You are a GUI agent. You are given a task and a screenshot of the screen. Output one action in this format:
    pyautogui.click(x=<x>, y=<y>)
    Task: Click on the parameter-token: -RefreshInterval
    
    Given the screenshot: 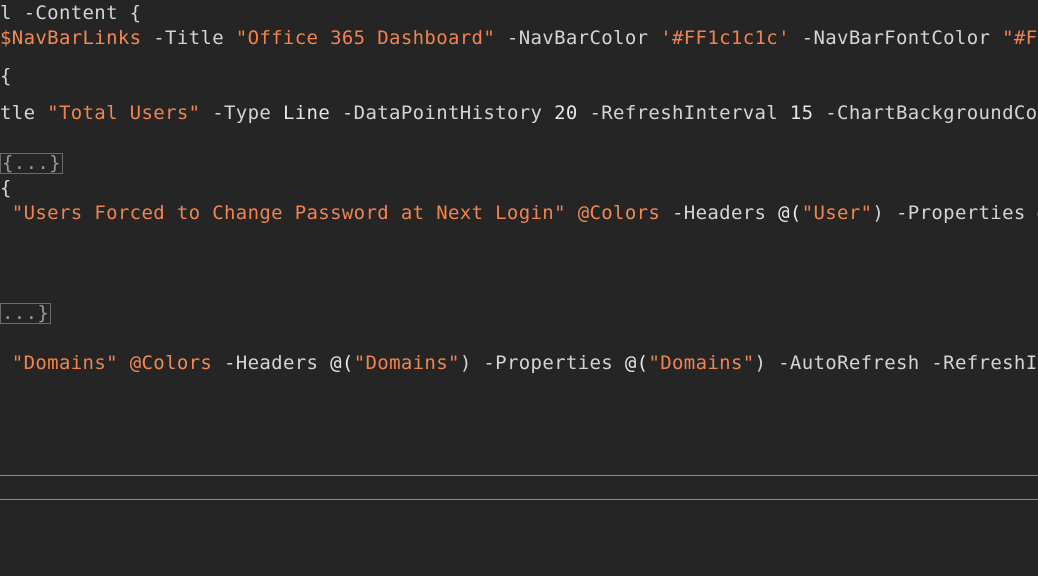 What is the action you would take?
    pyautogui.click(x=683, y=113)
    